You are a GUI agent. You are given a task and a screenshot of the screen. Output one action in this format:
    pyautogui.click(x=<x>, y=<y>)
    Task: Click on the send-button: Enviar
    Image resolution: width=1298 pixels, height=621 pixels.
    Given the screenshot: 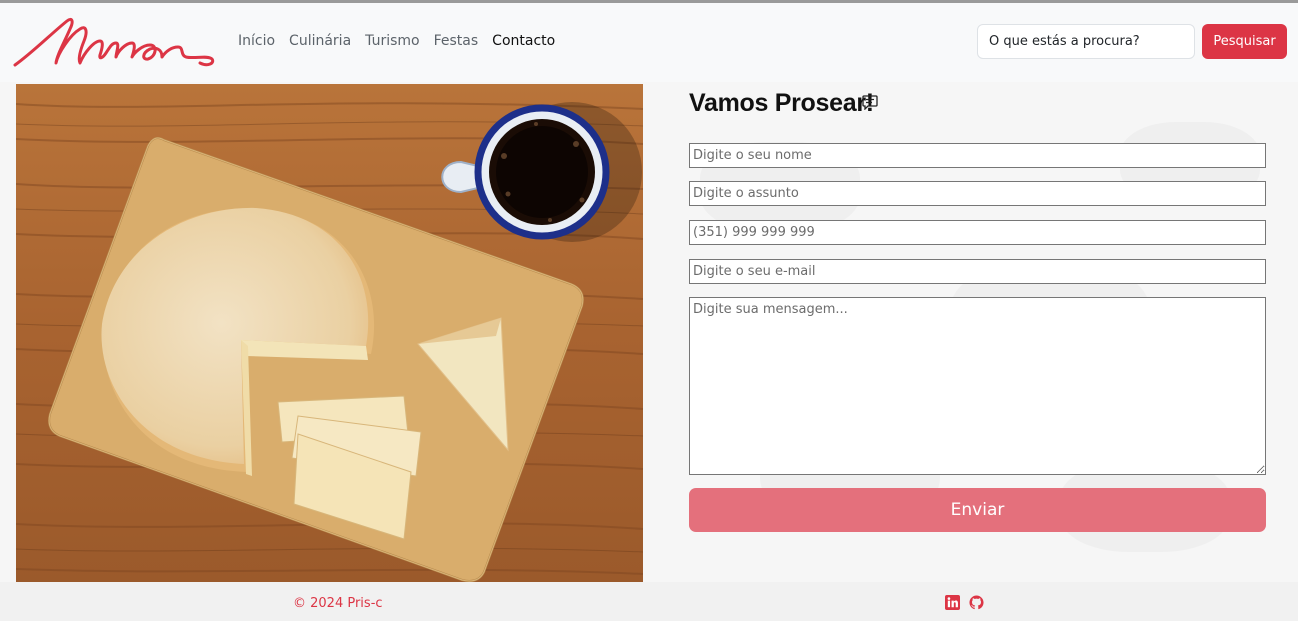 What is the action you would take?
    pyautogui.click(x=977, y=510)
    